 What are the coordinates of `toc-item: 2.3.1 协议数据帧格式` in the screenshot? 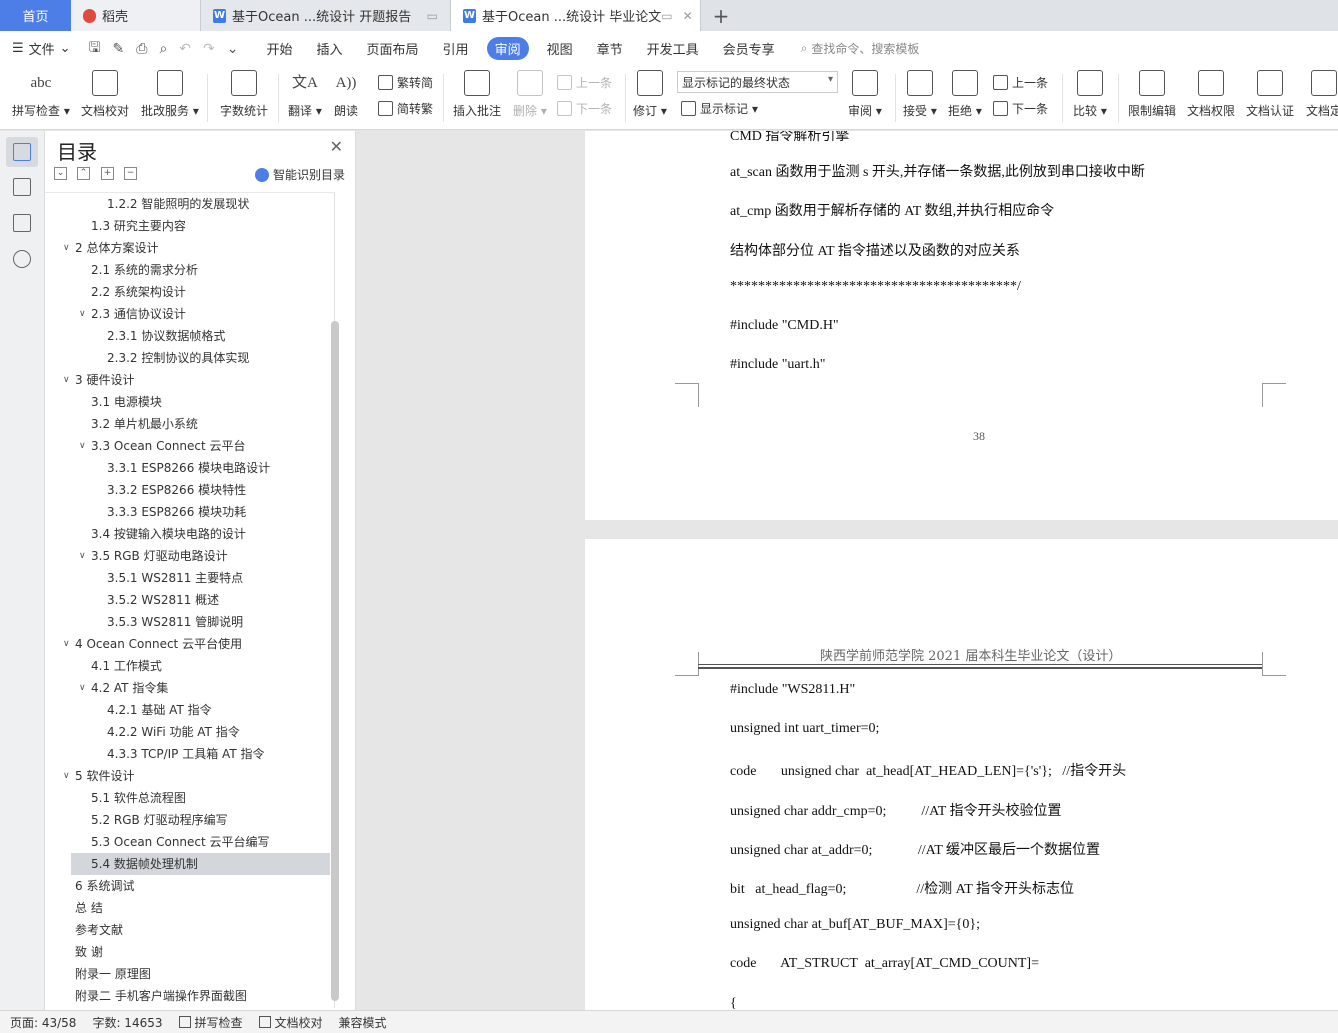 It's located at (200, 336).